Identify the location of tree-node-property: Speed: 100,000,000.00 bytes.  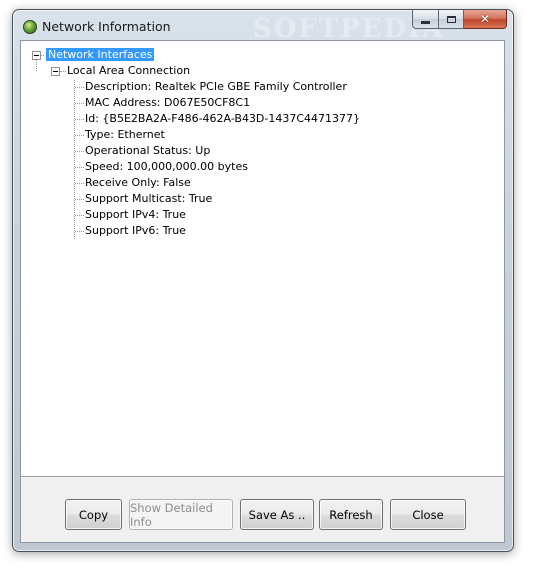
(166, 167).